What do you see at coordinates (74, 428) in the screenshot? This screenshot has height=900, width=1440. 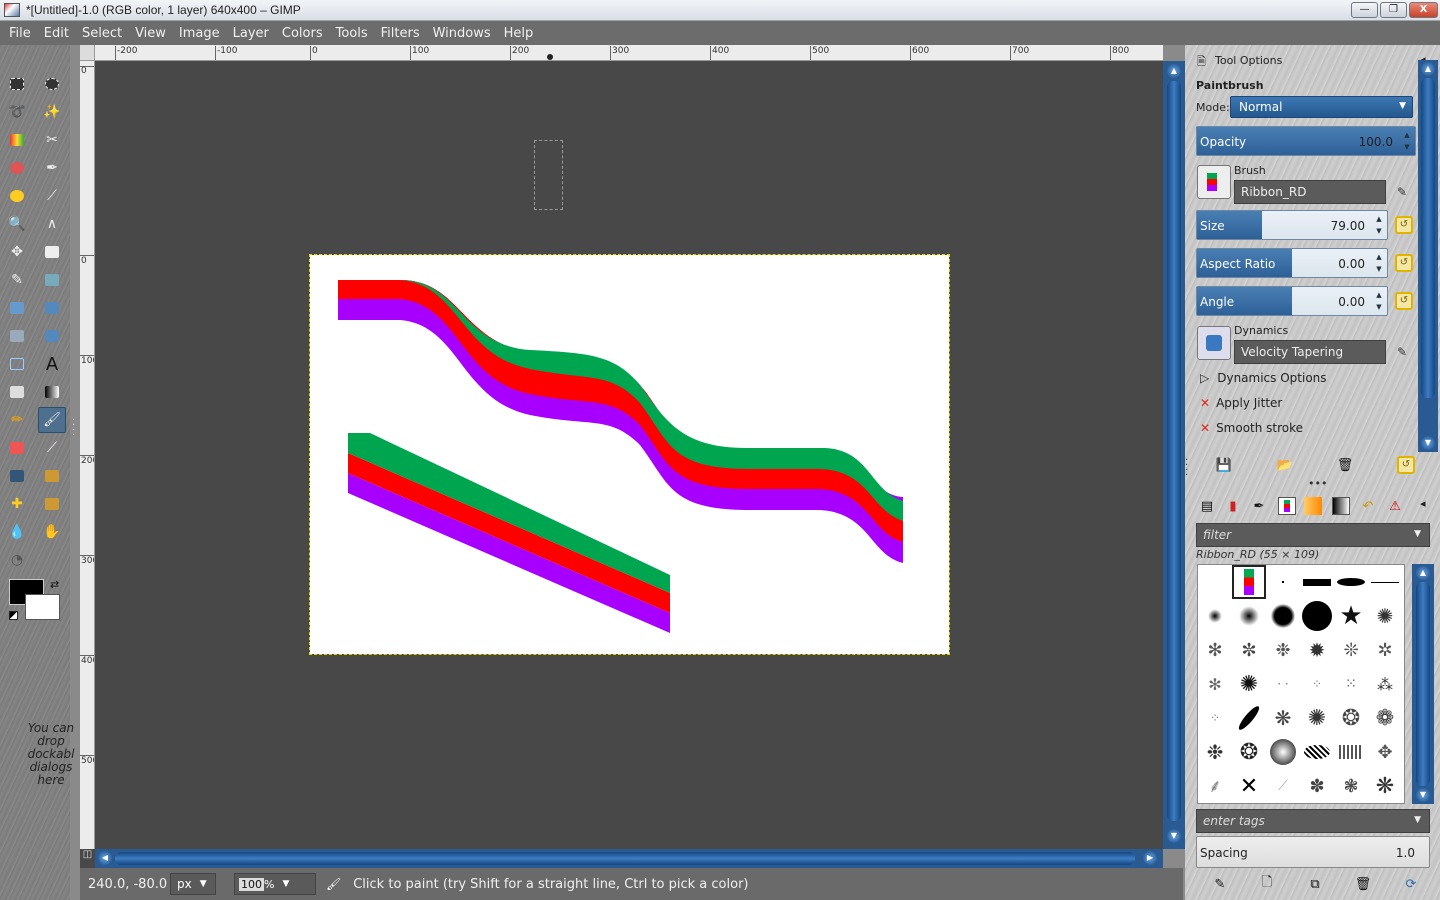 I see `toolbox-resize-grip: · · · ·` at bounding box center [74, 428].